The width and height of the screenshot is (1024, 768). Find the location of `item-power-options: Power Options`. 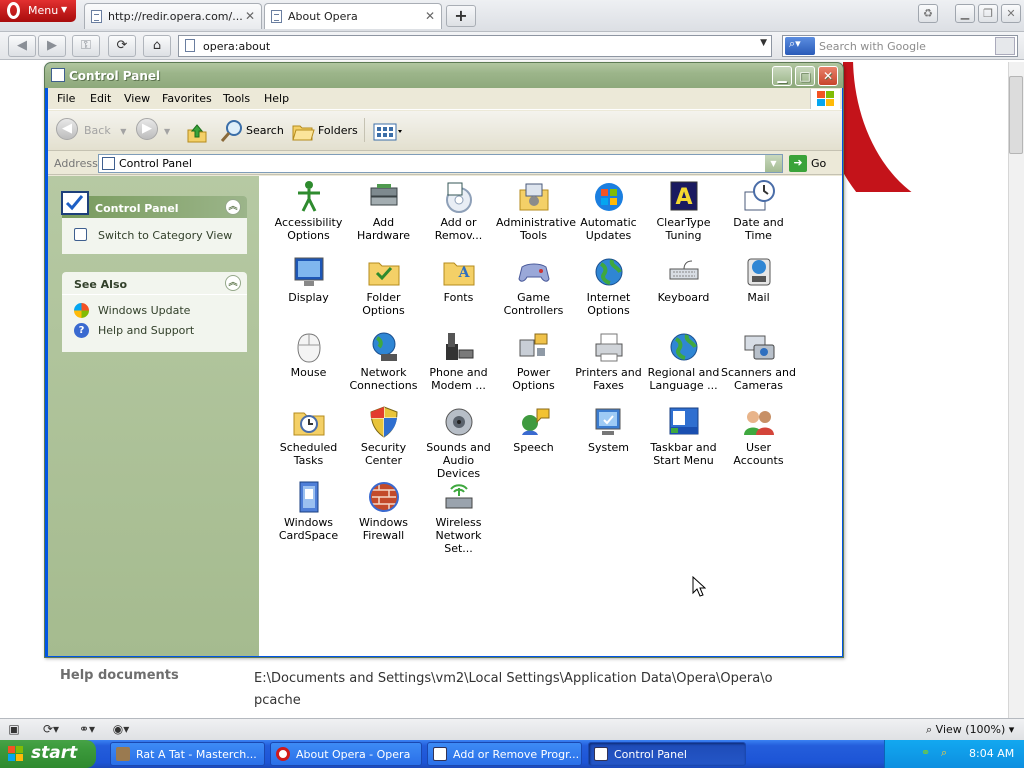

item-power-options: Power Options is located at coordinates (533, 363).